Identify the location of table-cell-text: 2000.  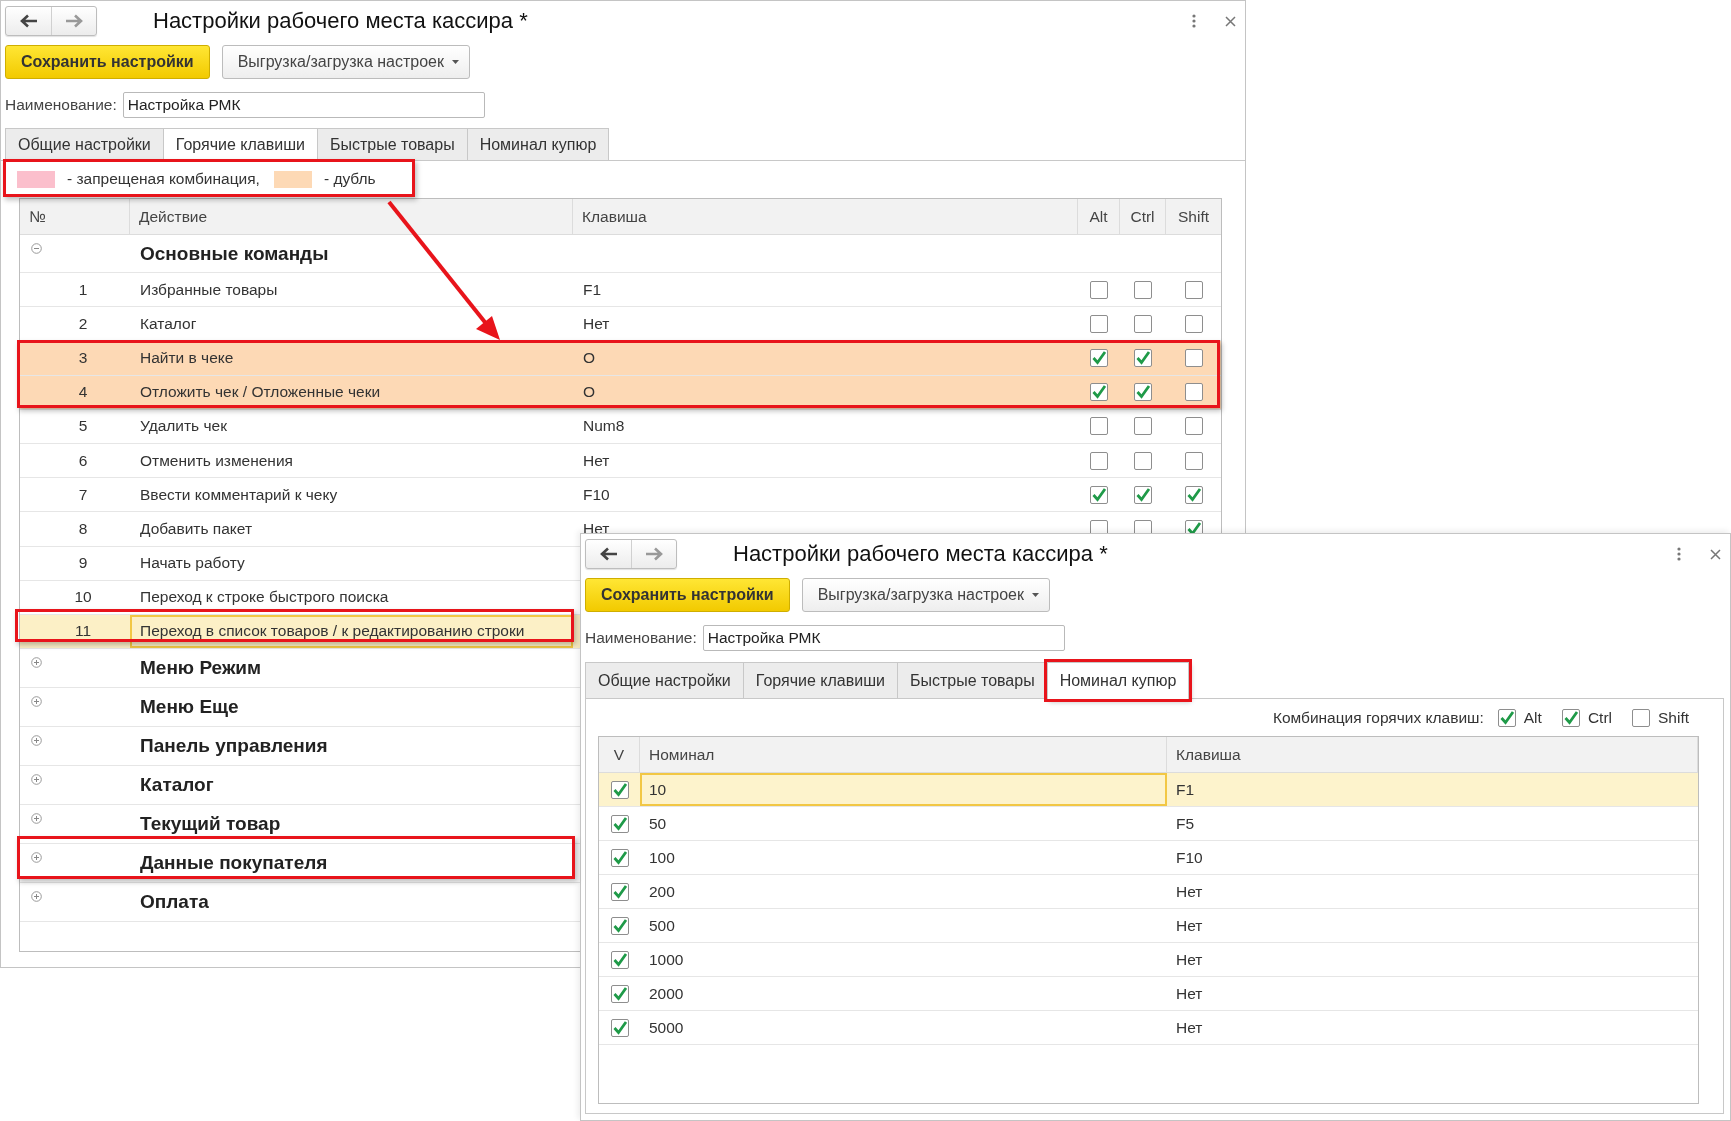
(666, 993).